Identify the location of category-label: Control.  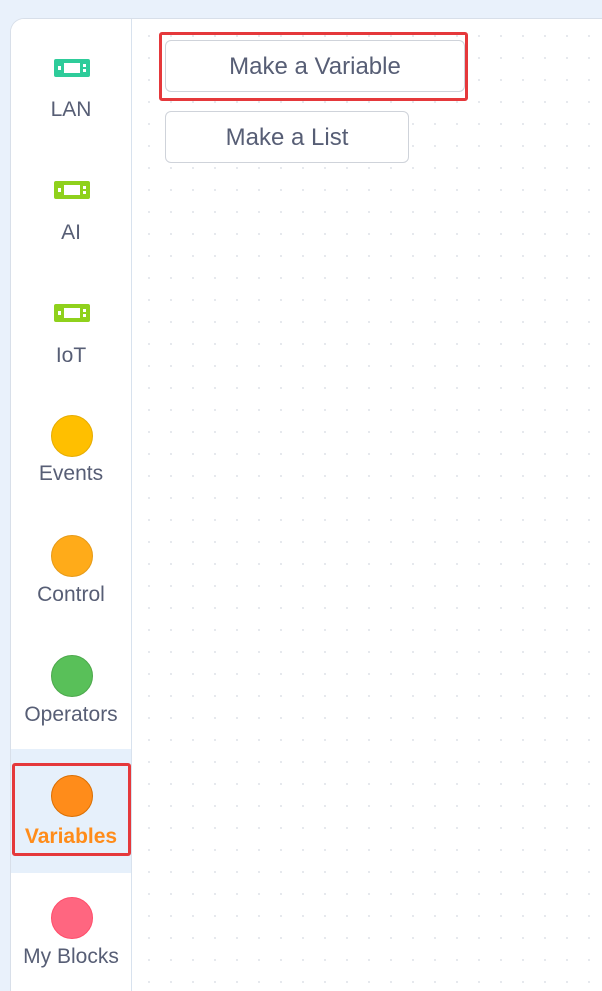
(71, 594).